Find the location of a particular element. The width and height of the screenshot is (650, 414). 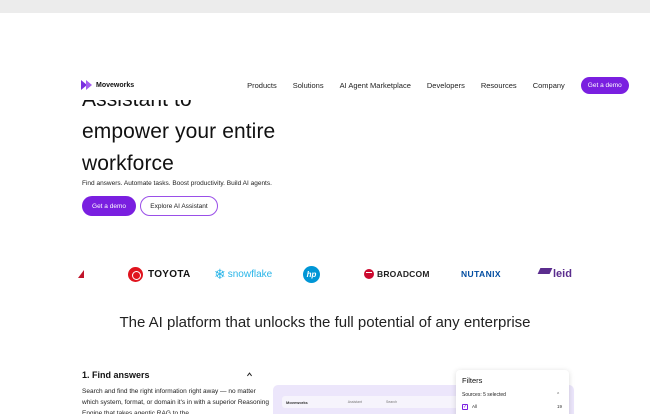

nav-item-products: Products is located at coordinates (262, 85).